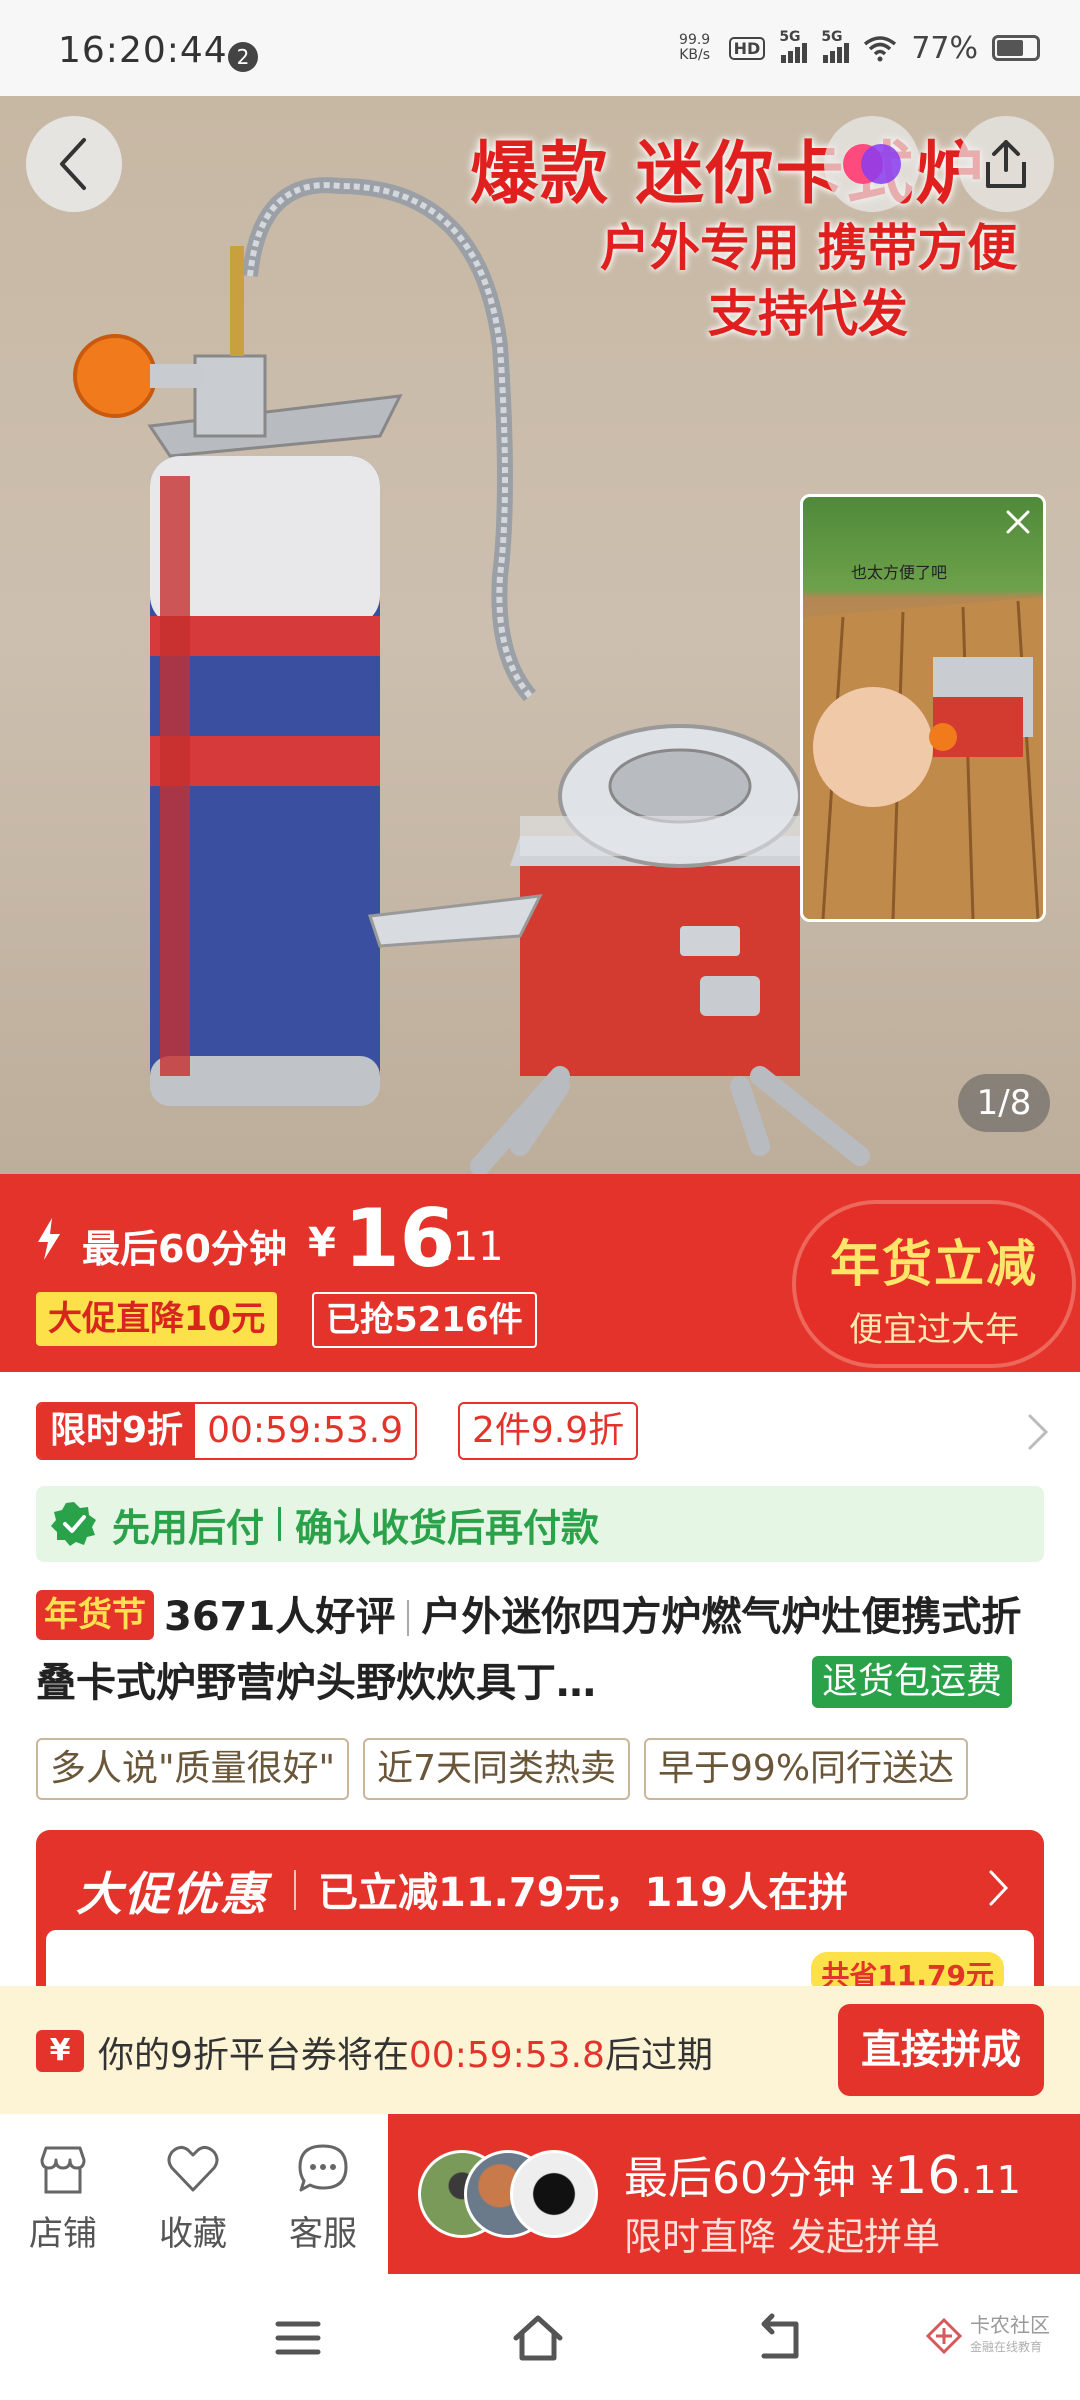 This screenshot has height=2400, width=1080. I want to click on notification-count-badge: 2, so click(243, 57).